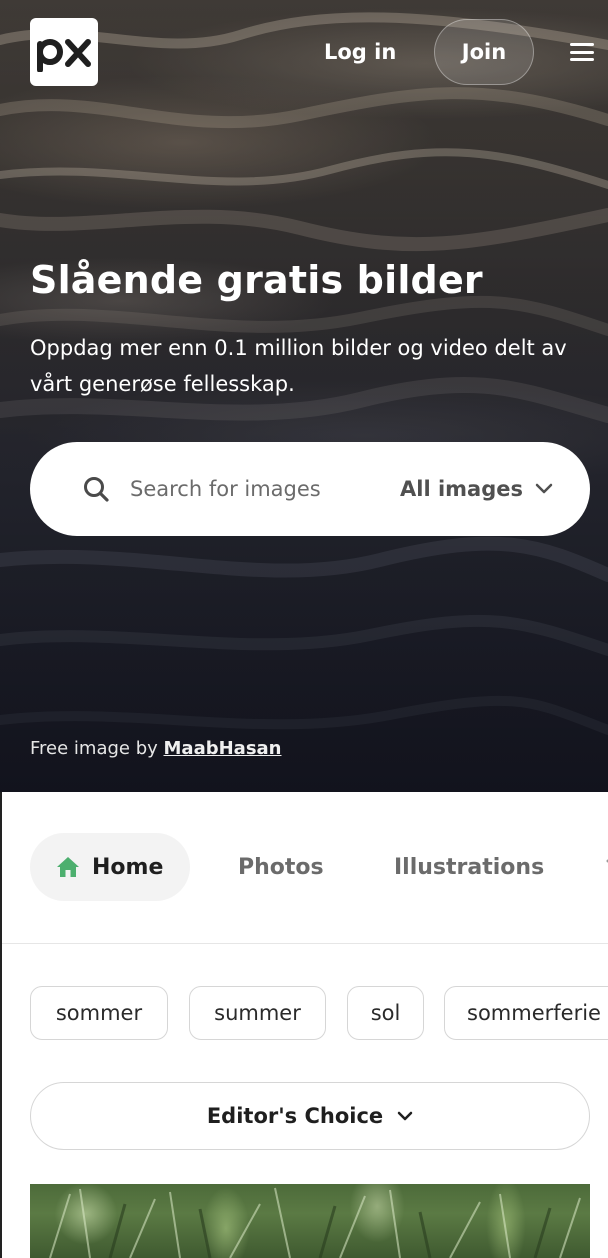 The width and height of the screenshot is (608, 1258). Describe the element at coordinates (257, 1013) in the screenshot. I see `tag-chip: summer` at that location.